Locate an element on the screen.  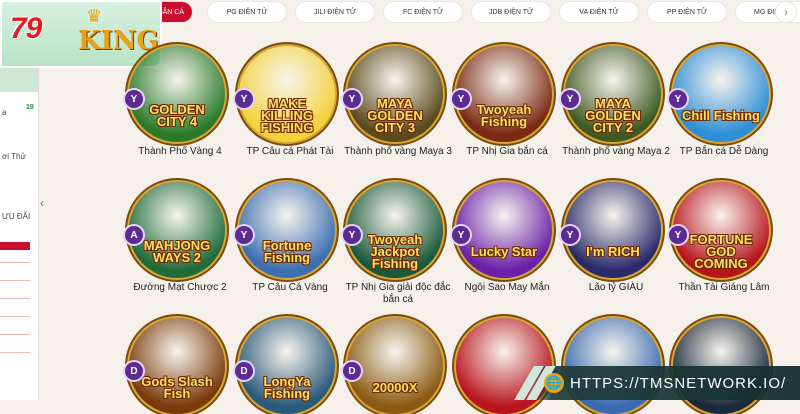
game-name: TP Câu cá Phát Tài is located at coordinates (290, 151).